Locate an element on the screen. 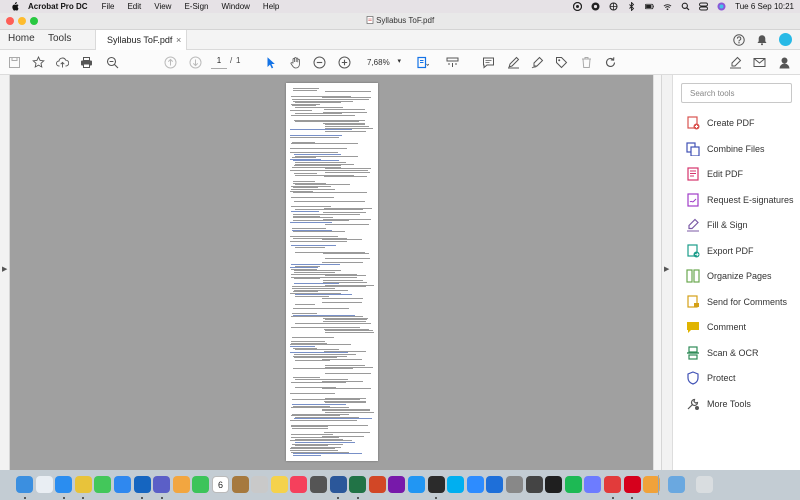 The image size is (800, 500). tool-request-esignatures: Request E-signatures is located at coordinates (739, 200).